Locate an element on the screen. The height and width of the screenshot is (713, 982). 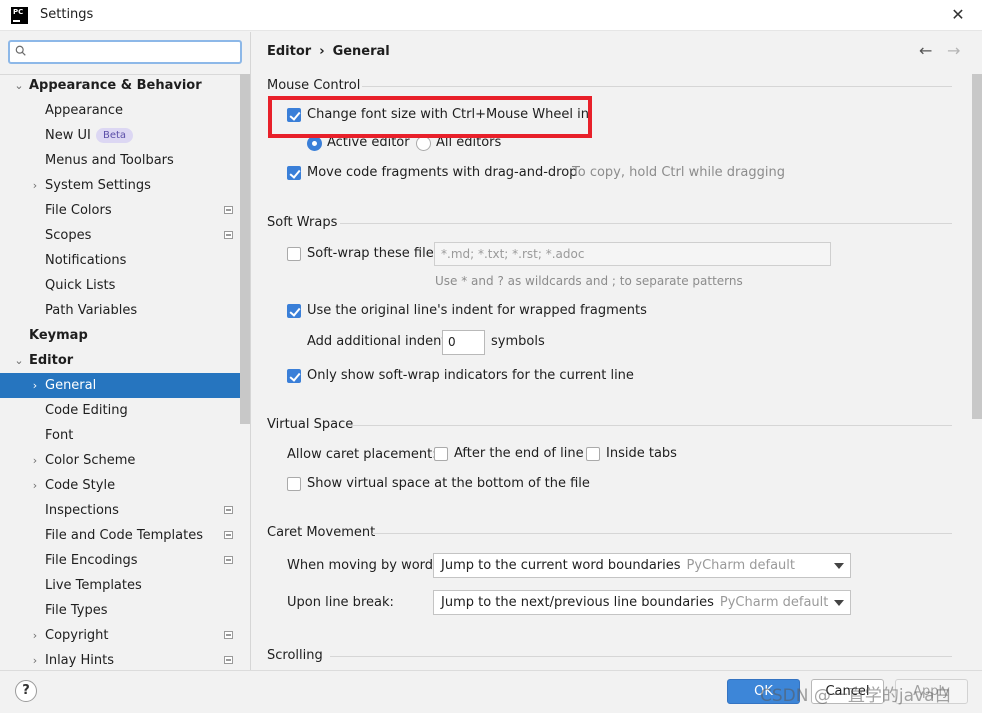
search-input is located at coordinates (125, 52).